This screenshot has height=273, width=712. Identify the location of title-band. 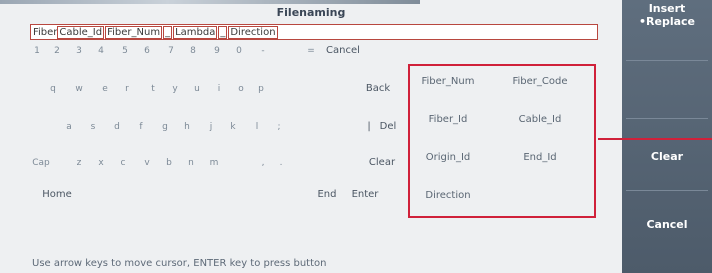
(210, 2).